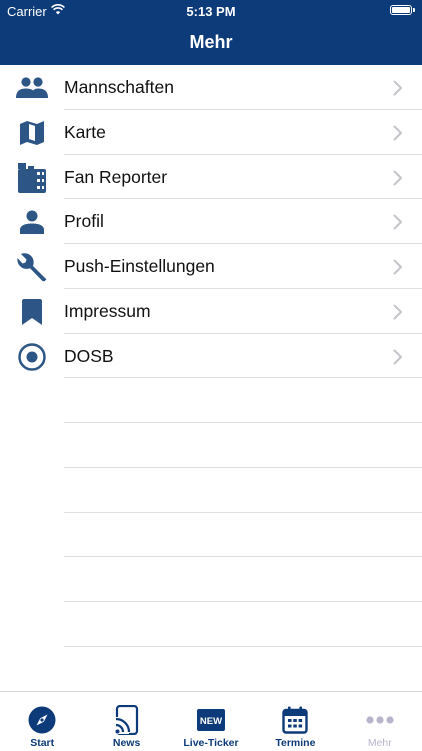 The height and width of the screenshot is (751, 422). What do you see at coordinates (211, 177) in the screenshot?
I see `menu-item-fan-reporter: Fan Reporter` at bounding box center [211, 177].